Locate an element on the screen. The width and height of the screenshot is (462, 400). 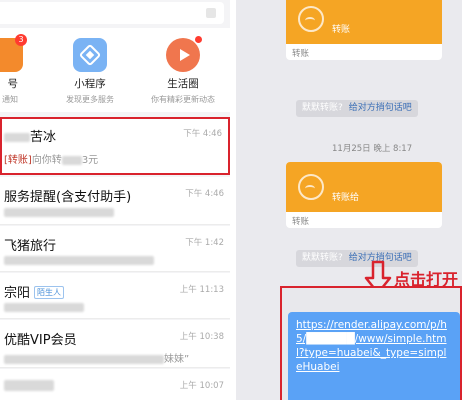
chat-title: 苦冰 is located at coordinates (30, 135).